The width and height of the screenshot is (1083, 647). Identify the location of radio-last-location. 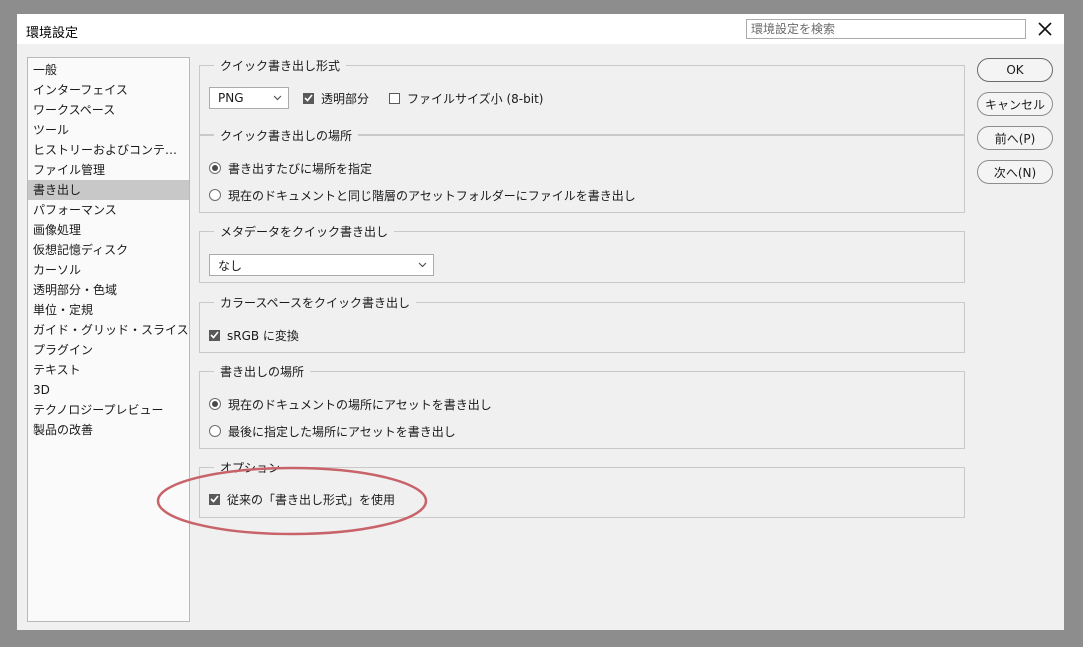
(215, 431).